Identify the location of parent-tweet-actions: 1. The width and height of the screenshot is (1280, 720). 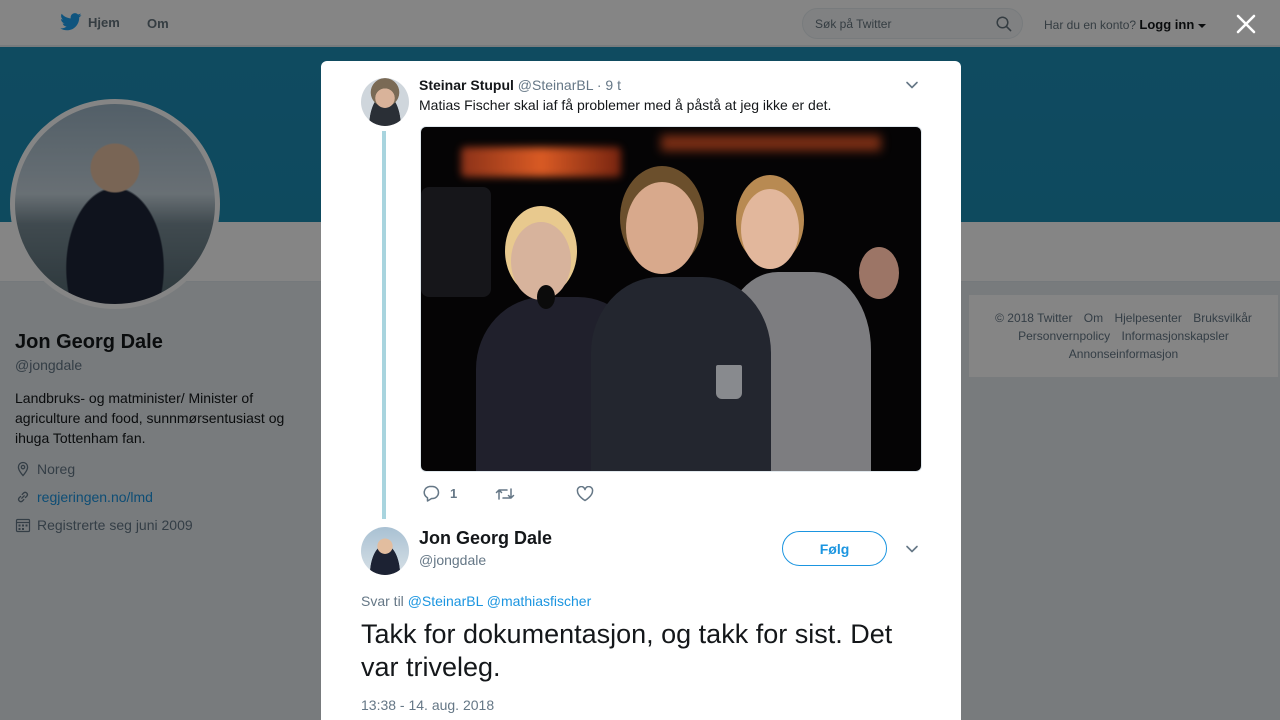
(508, 493).